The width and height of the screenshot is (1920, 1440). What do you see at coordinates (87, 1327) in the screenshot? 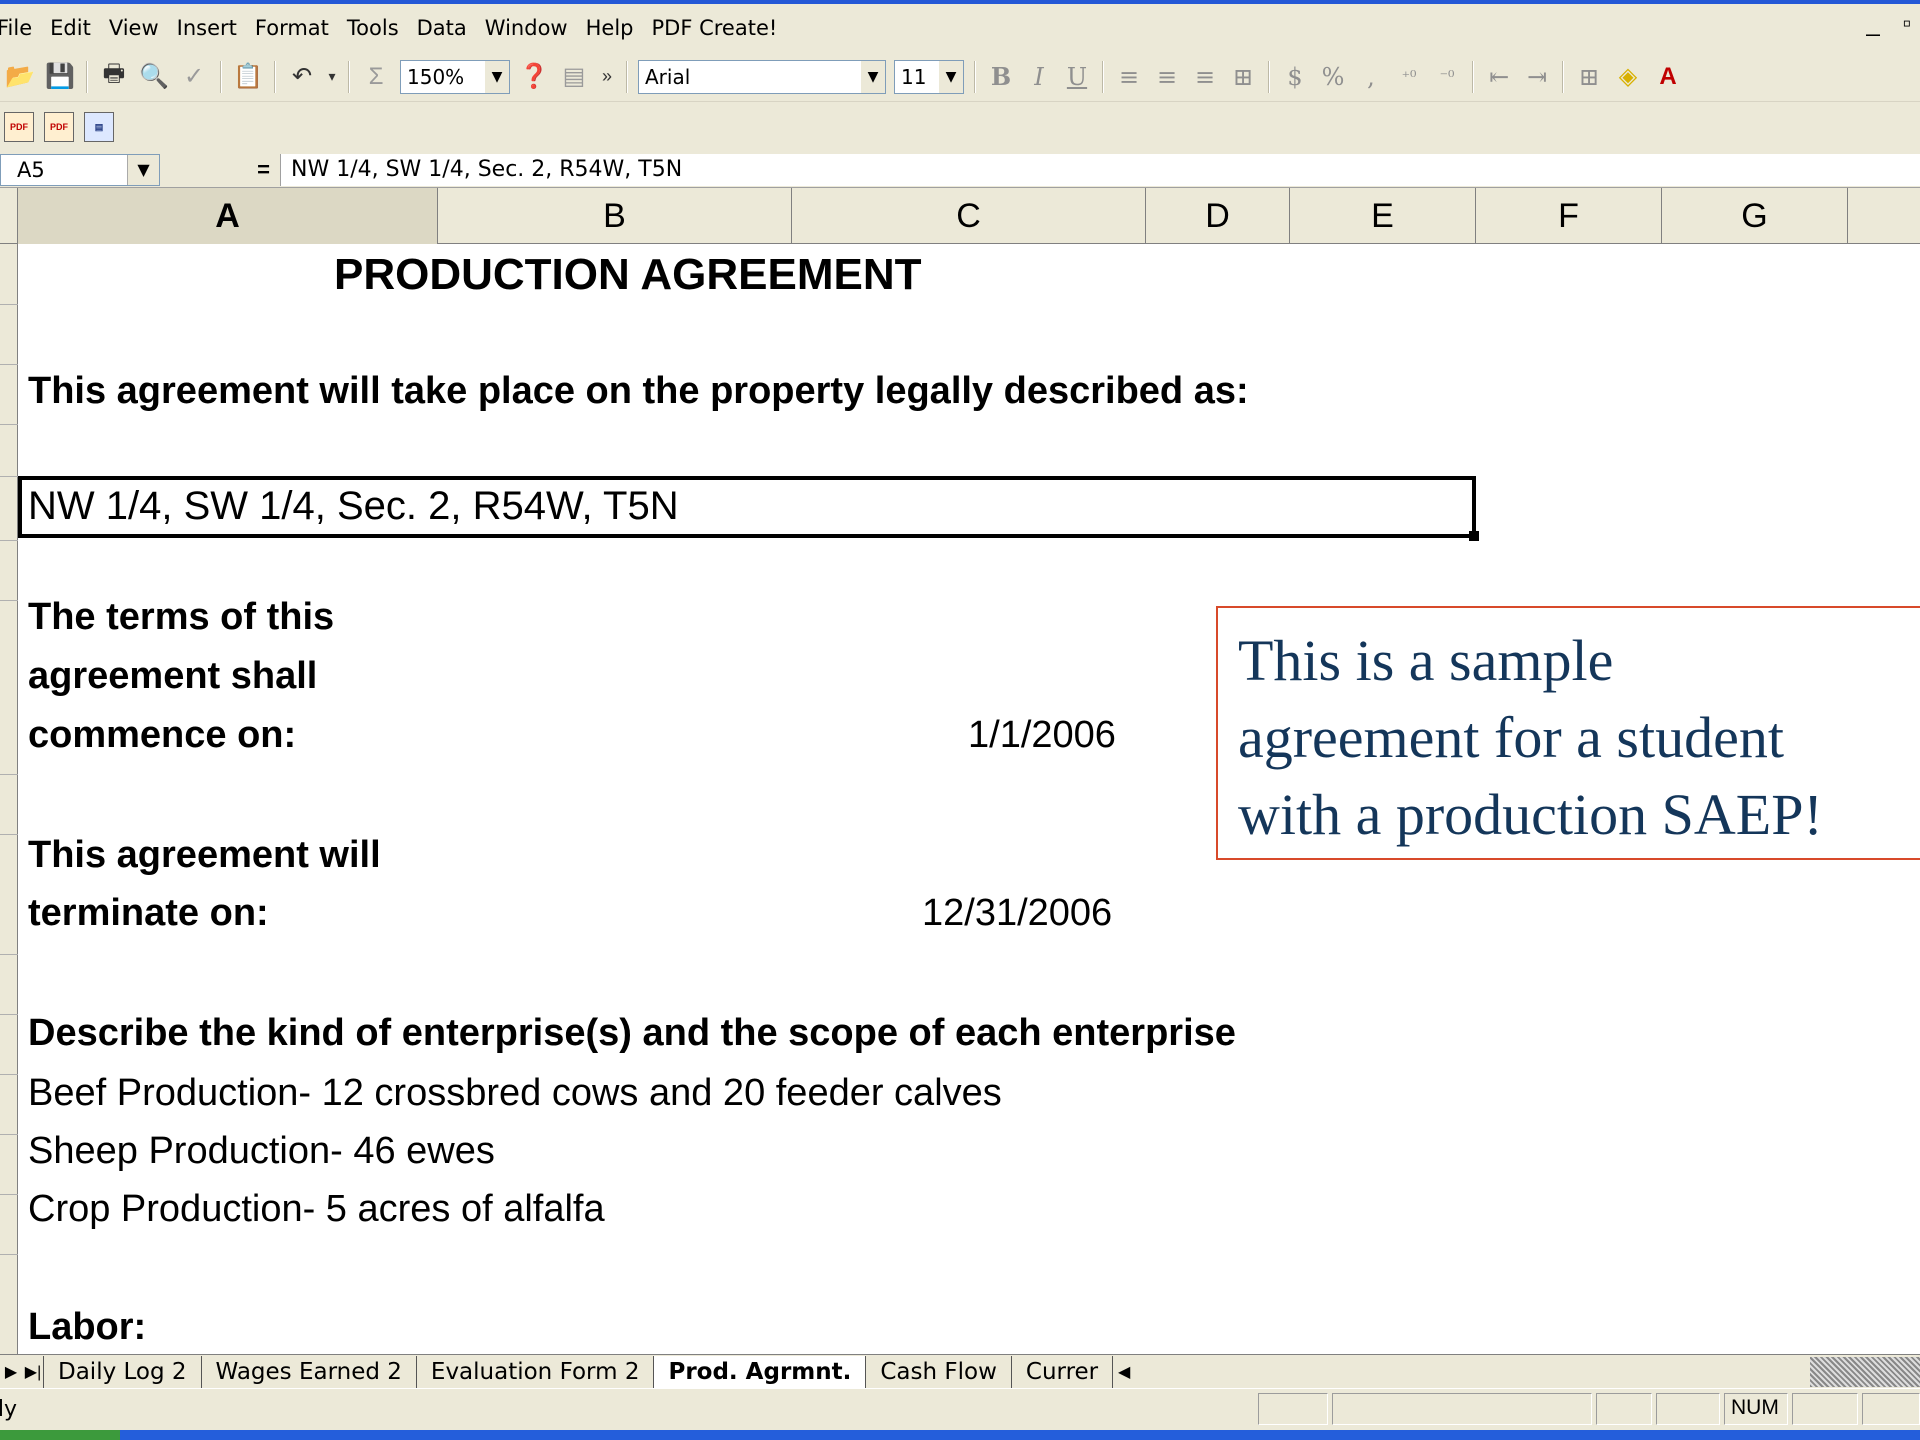
I see `labor-label: Labor:` at bounding box center [87, 1327].